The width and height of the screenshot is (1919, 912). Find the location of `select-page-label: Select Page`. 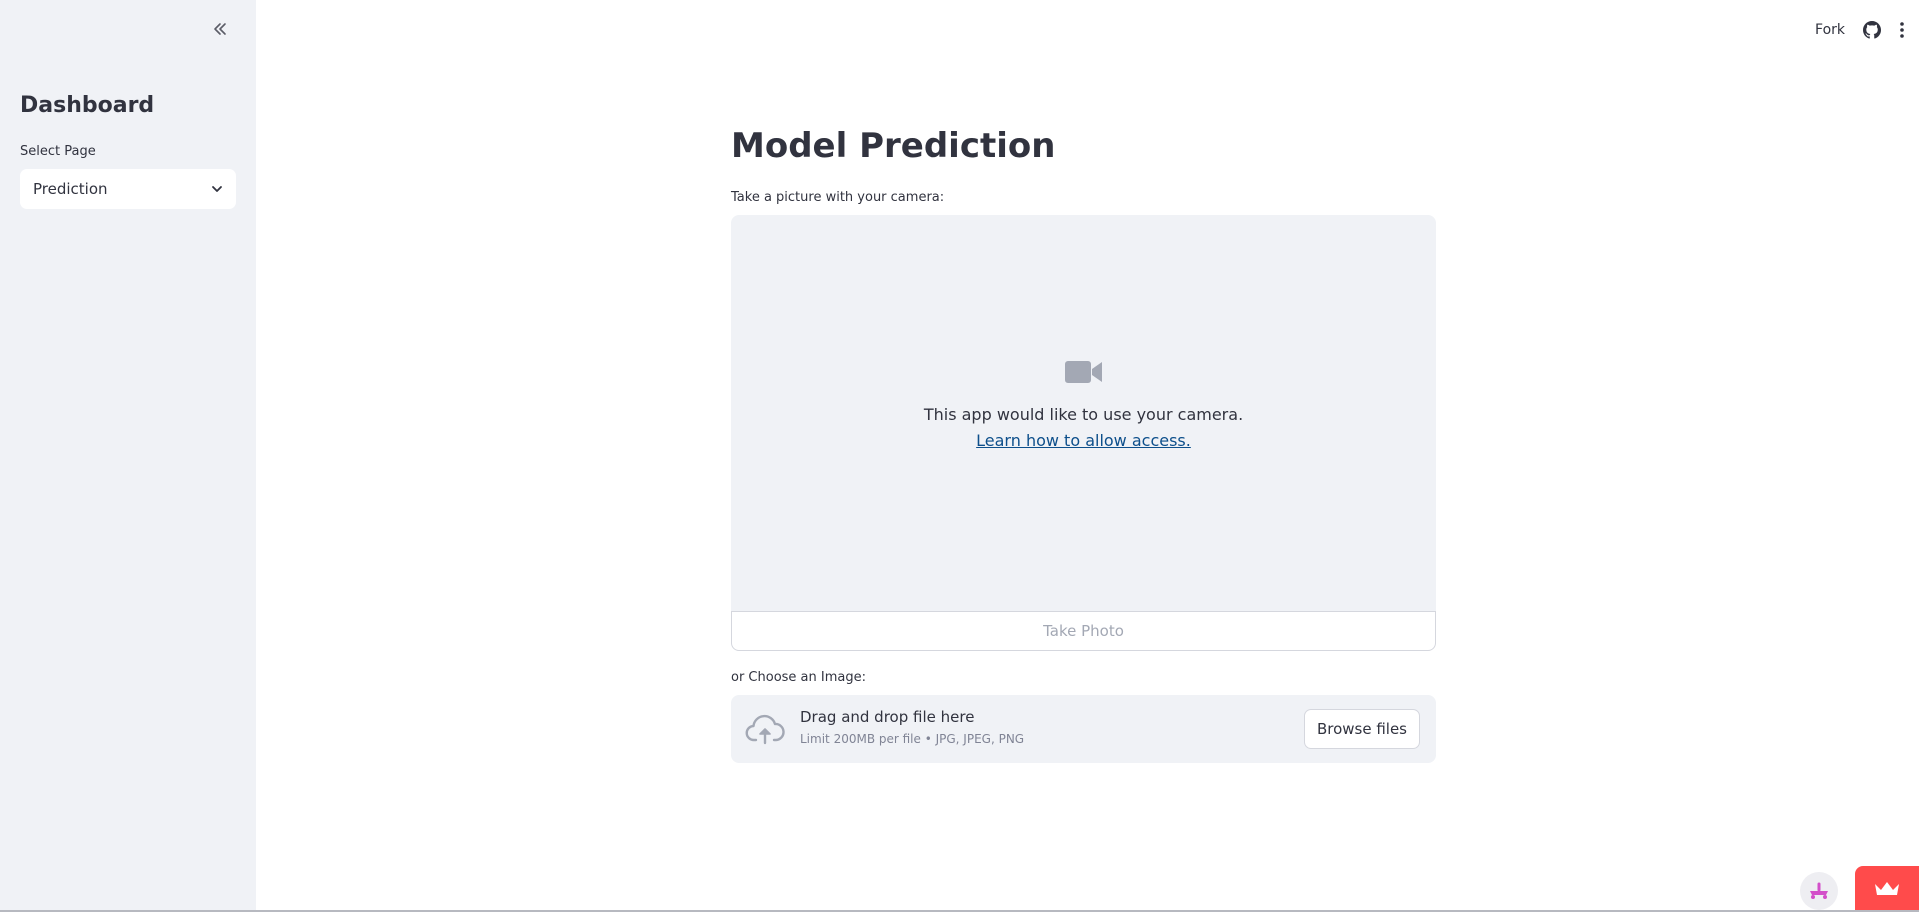

select-page-label: Select Page is located at coordinates (58, 151).